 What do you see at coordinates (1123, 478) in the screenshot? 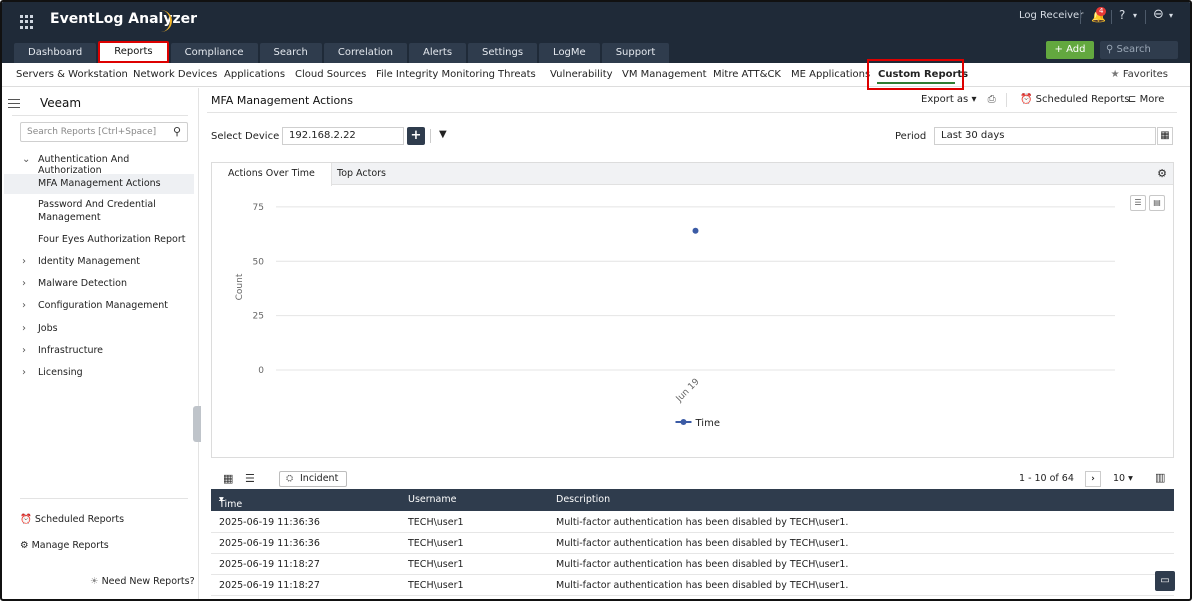
I see `per-page-select: 10 ▾` at bounding box center [1123, 478].